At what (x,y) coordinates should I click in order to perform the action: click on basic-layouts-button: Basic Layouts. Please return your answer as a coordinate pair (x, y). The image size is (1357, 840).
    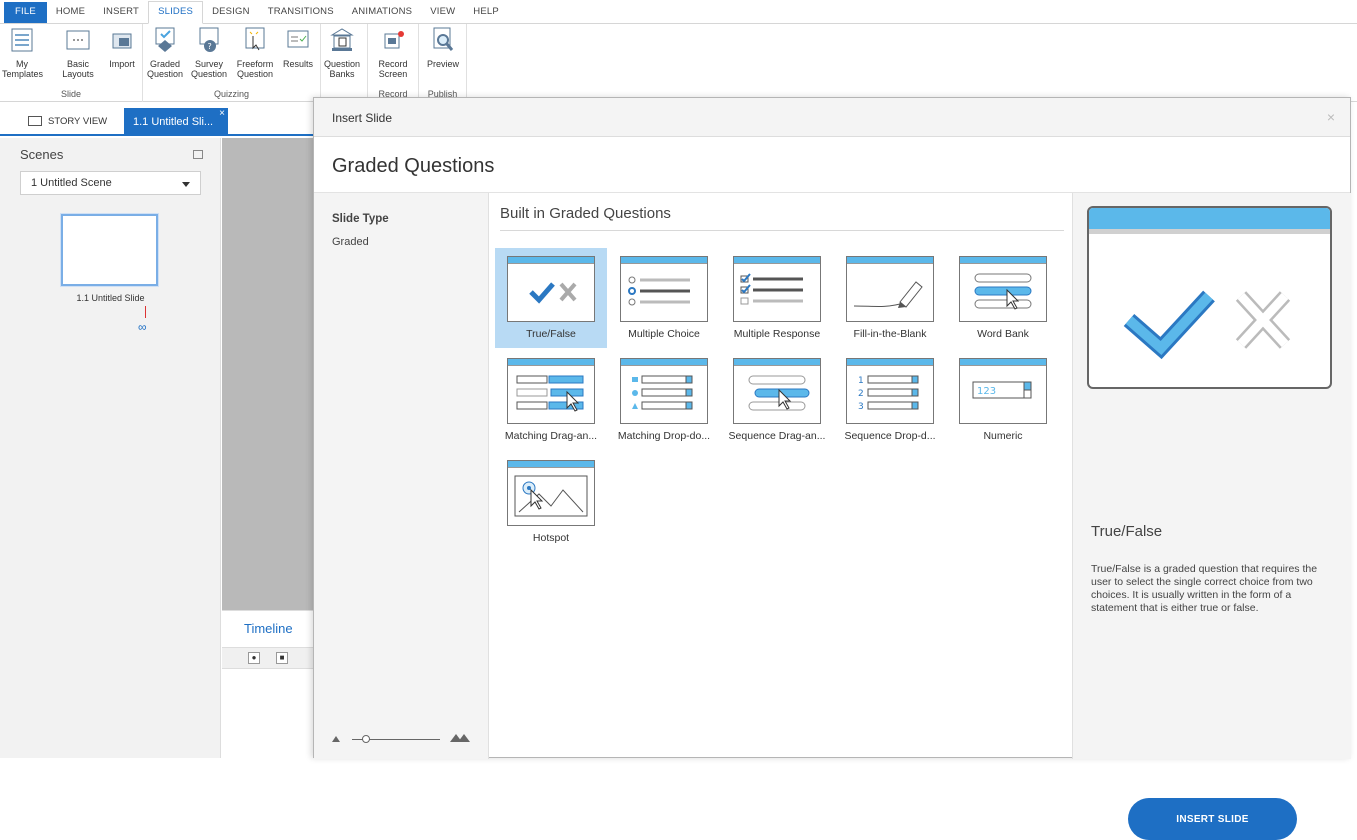
    Looking at the image, I should click on (78, 52).